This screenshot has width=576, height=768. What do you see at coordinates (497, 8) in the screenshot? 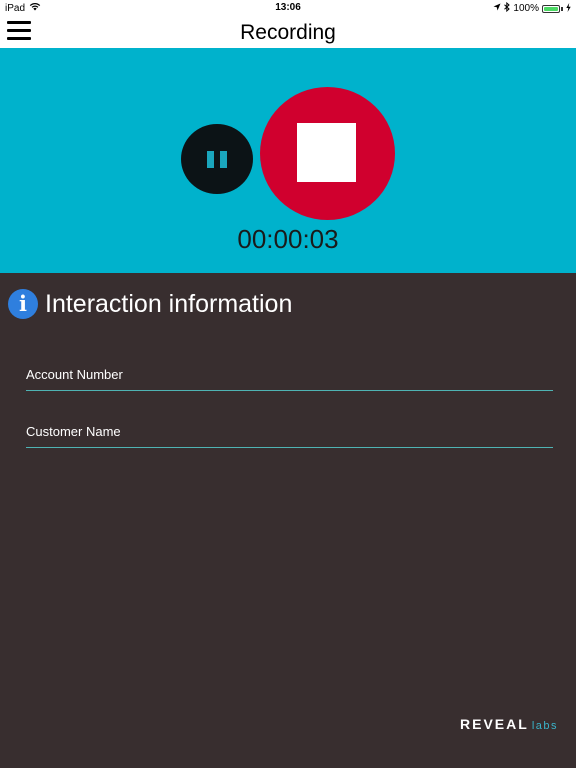
I see `location-arrow-icon` at bounding box center [497, 8].